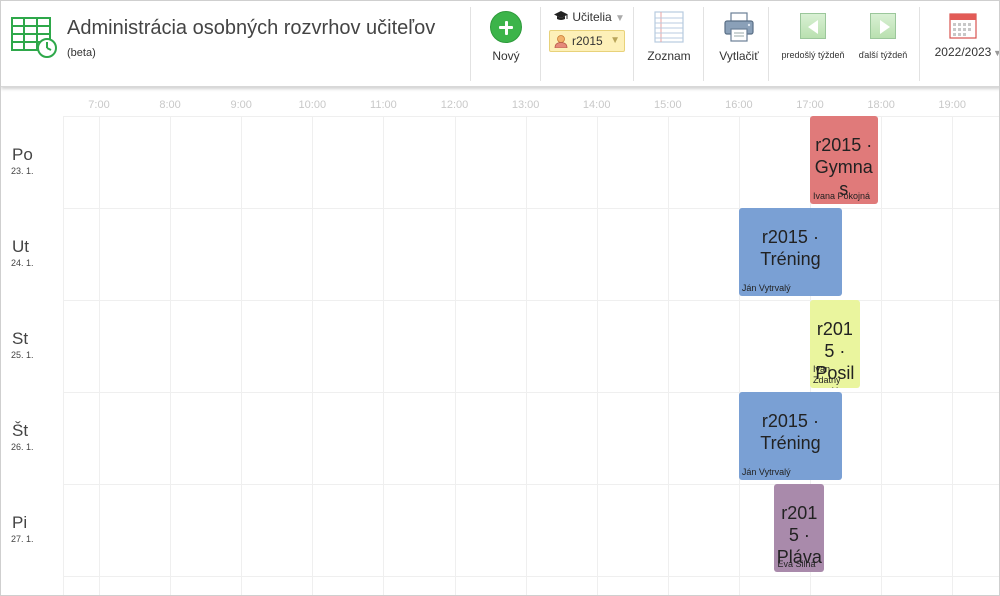 Image resolution: width=1000 pixels, height=596 pixels. I want to click on class-select: r2015 ▼, so click(587, 41).